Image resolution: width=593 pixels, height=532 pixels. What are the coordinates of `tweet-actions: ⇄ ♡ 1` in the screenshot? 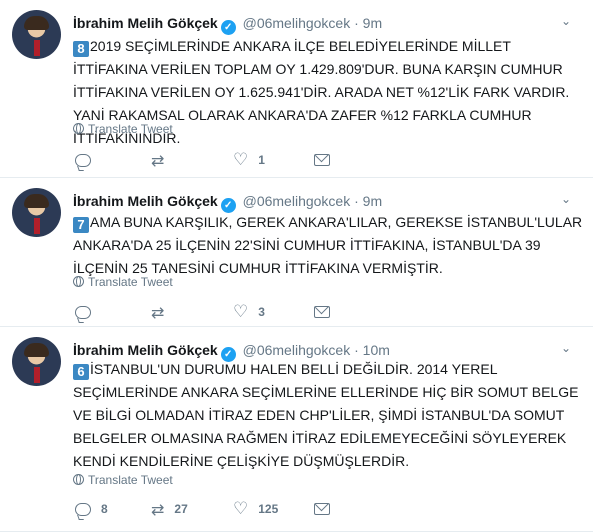 It's located at (293, 160).